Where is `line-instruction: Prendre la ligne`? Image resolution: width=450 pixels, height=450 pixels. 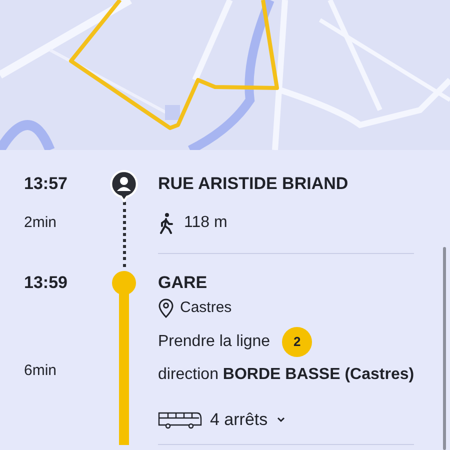 line-instruction: Prendre la ligne is located at coordinates (214, 342).